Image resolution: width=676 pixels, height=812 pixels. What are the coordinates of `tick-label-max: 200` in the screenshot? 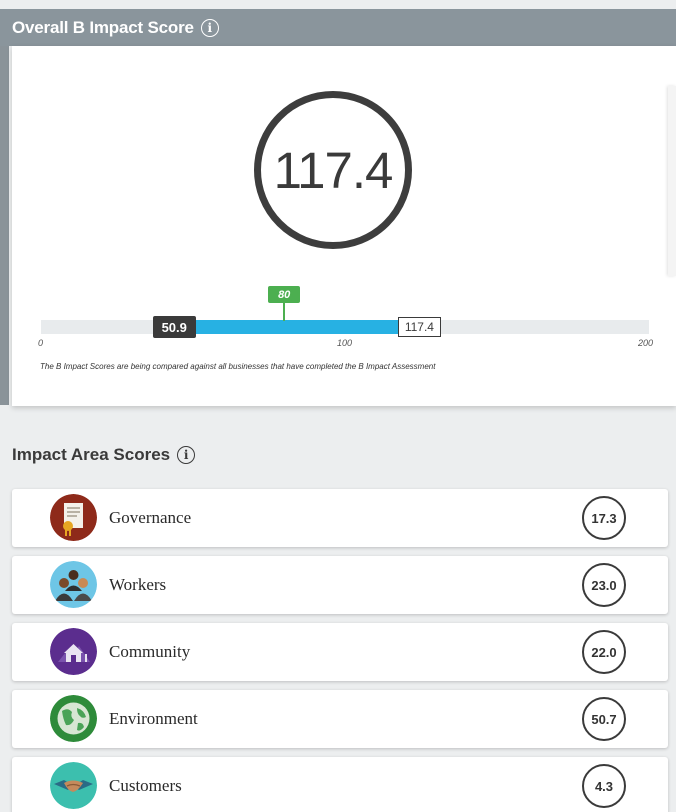 It's located at (646, 343).